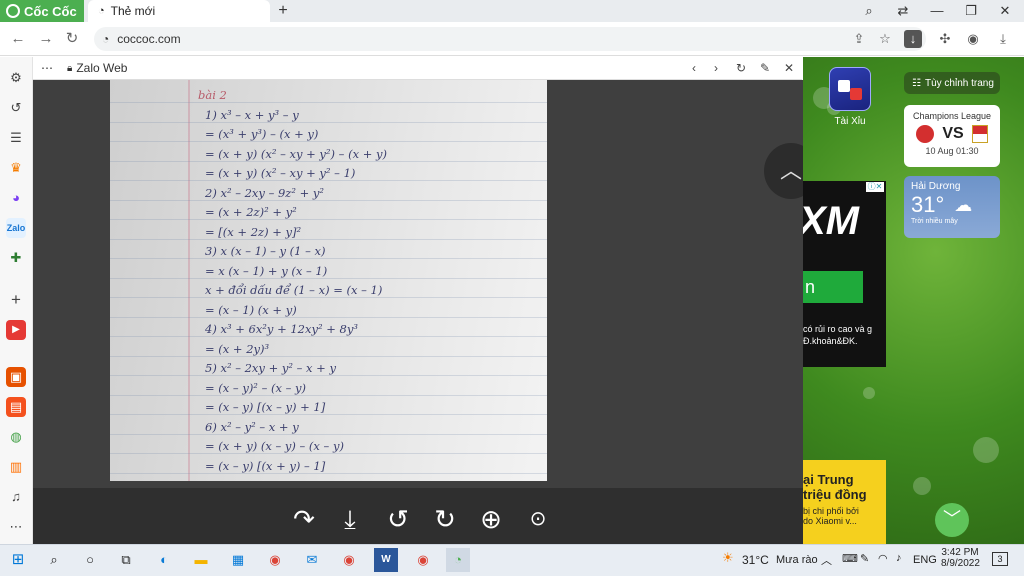 Image resolution: width=1024 pixels, height=576 pixels. I want to click on search-icon: ⌕, so click(54, 560).